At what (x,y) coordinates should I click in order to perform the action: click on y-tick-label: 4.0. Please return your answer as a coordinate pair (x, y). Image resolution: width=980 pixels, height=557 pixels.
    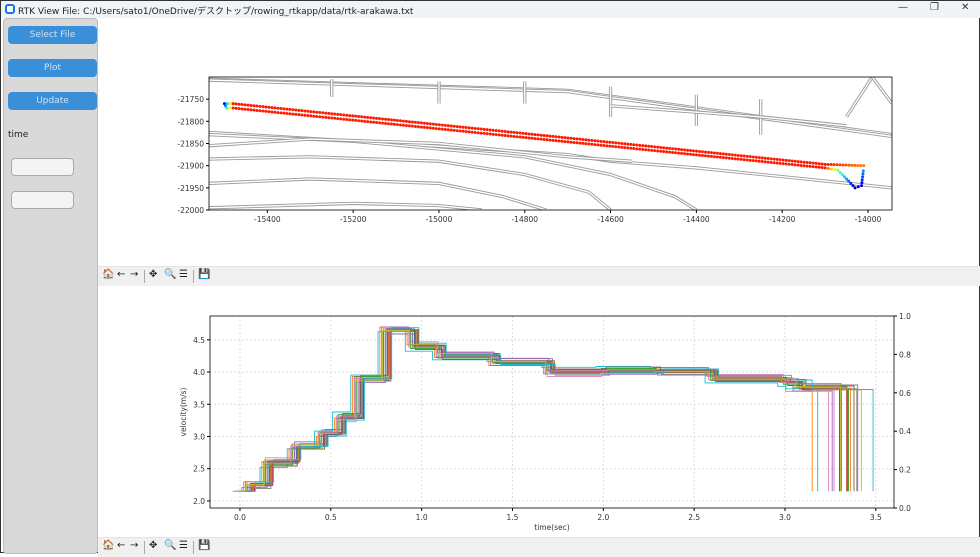
    Looking at the image, I should click on (199, 372).